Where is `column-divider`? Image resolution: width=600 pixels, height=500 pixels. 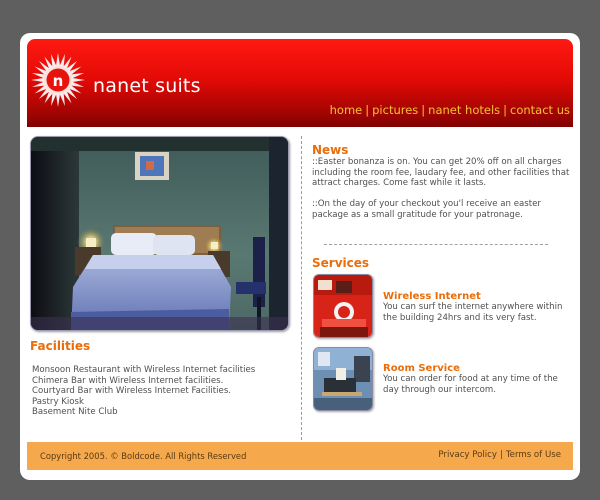 column-divider is located at coordinates (301, 288).